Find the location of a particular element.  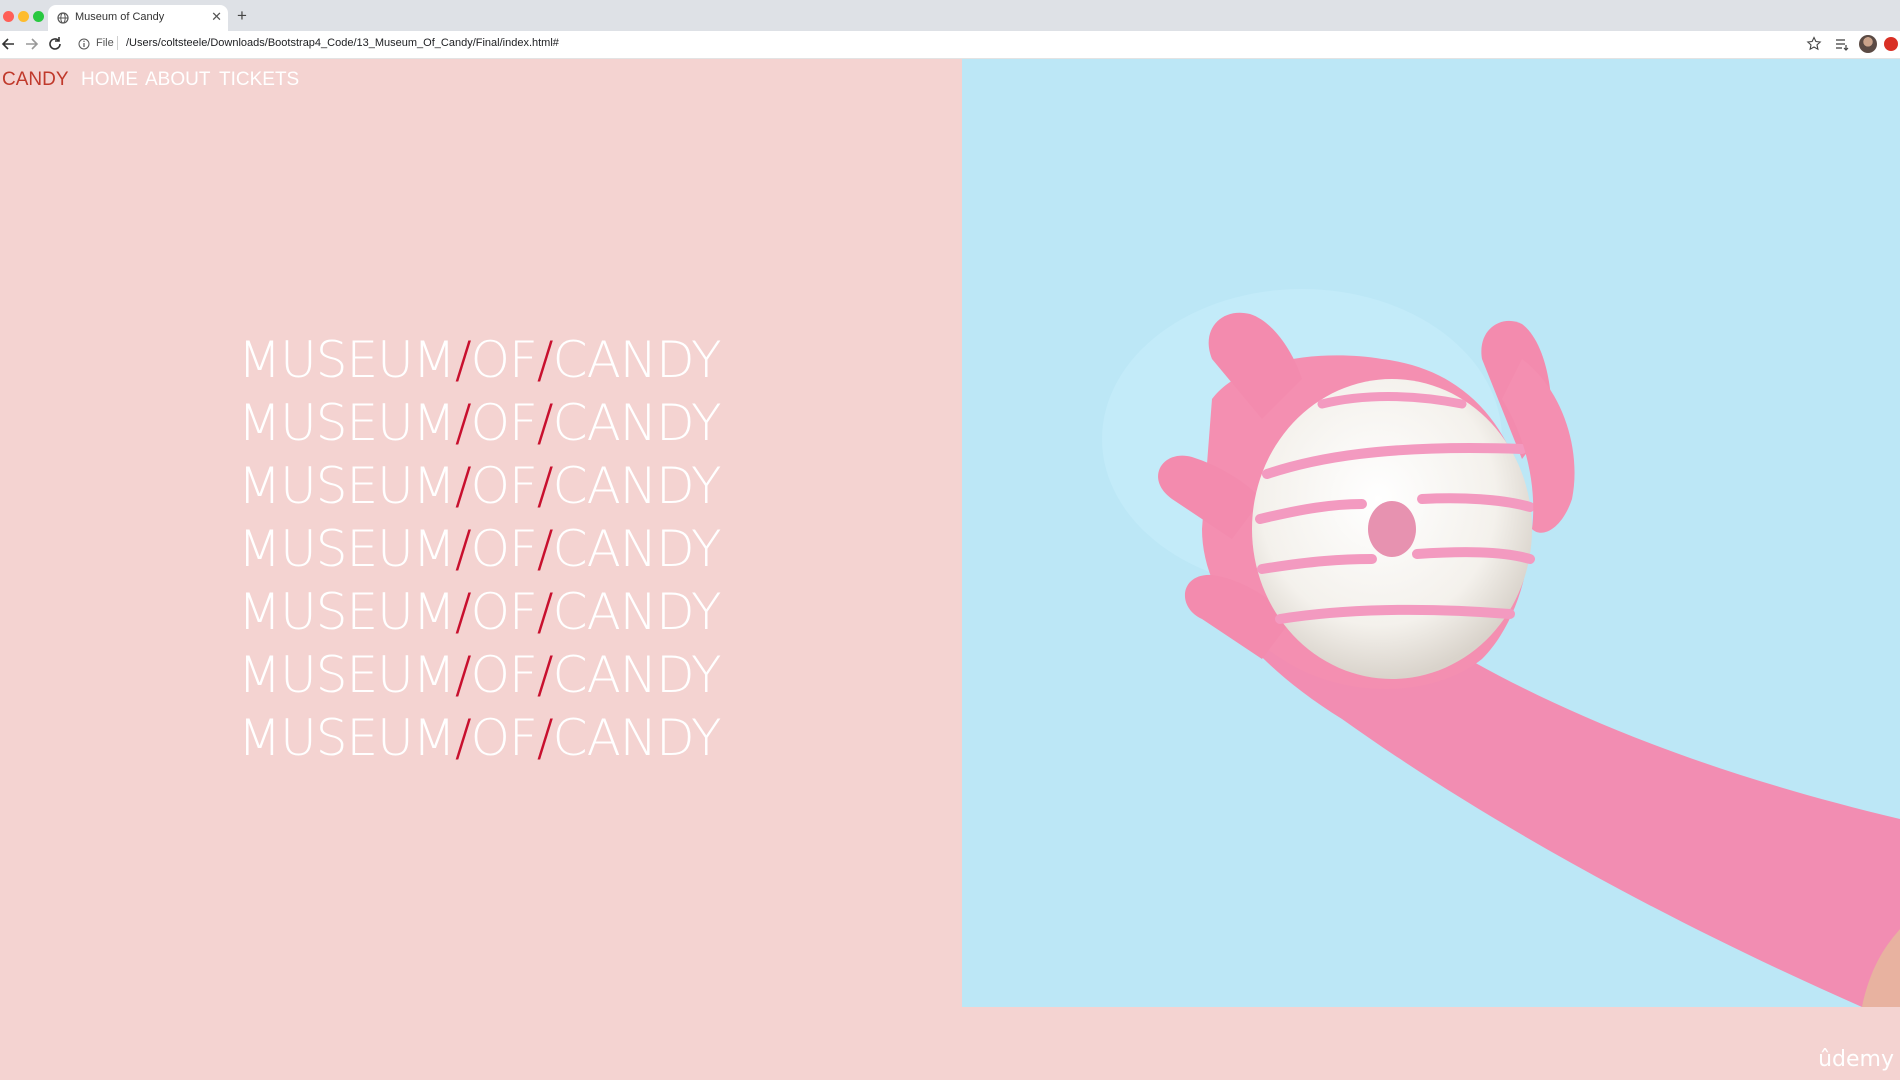

back-arrow-icon is located at coordinates (9, 44).